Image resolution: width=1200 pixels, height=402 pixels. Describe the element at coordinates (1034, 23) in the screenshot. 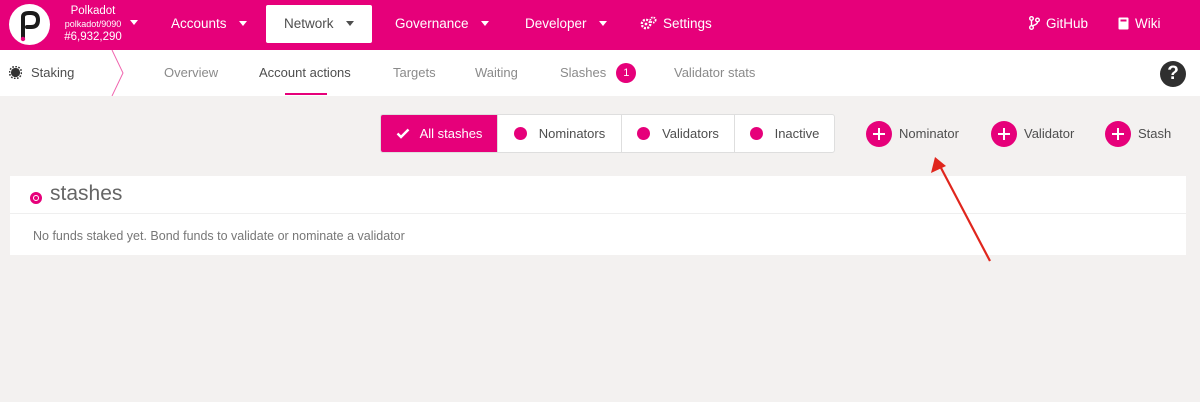

I see `branch-icon` at that location.